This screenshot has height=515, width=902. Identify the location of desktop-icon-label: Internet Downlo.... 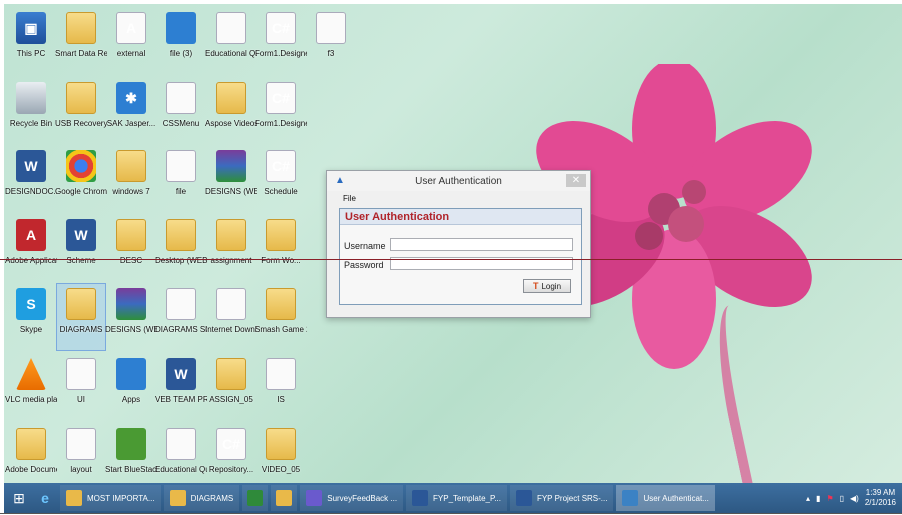
(231, 329).